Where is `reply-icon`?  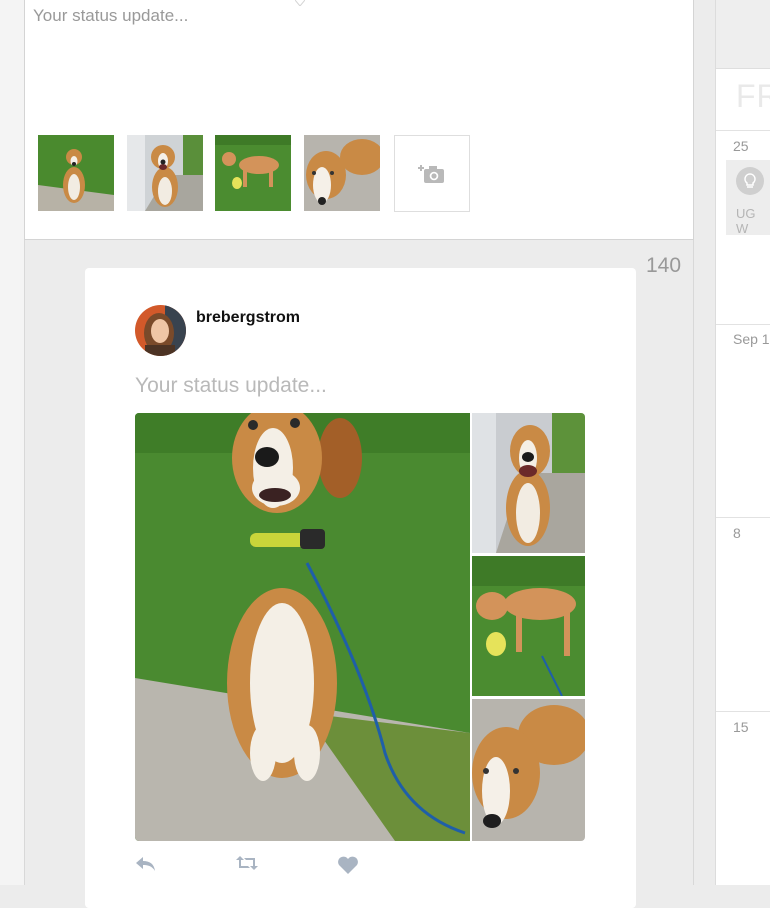
reply-icon is located at coordinates (145, 864).